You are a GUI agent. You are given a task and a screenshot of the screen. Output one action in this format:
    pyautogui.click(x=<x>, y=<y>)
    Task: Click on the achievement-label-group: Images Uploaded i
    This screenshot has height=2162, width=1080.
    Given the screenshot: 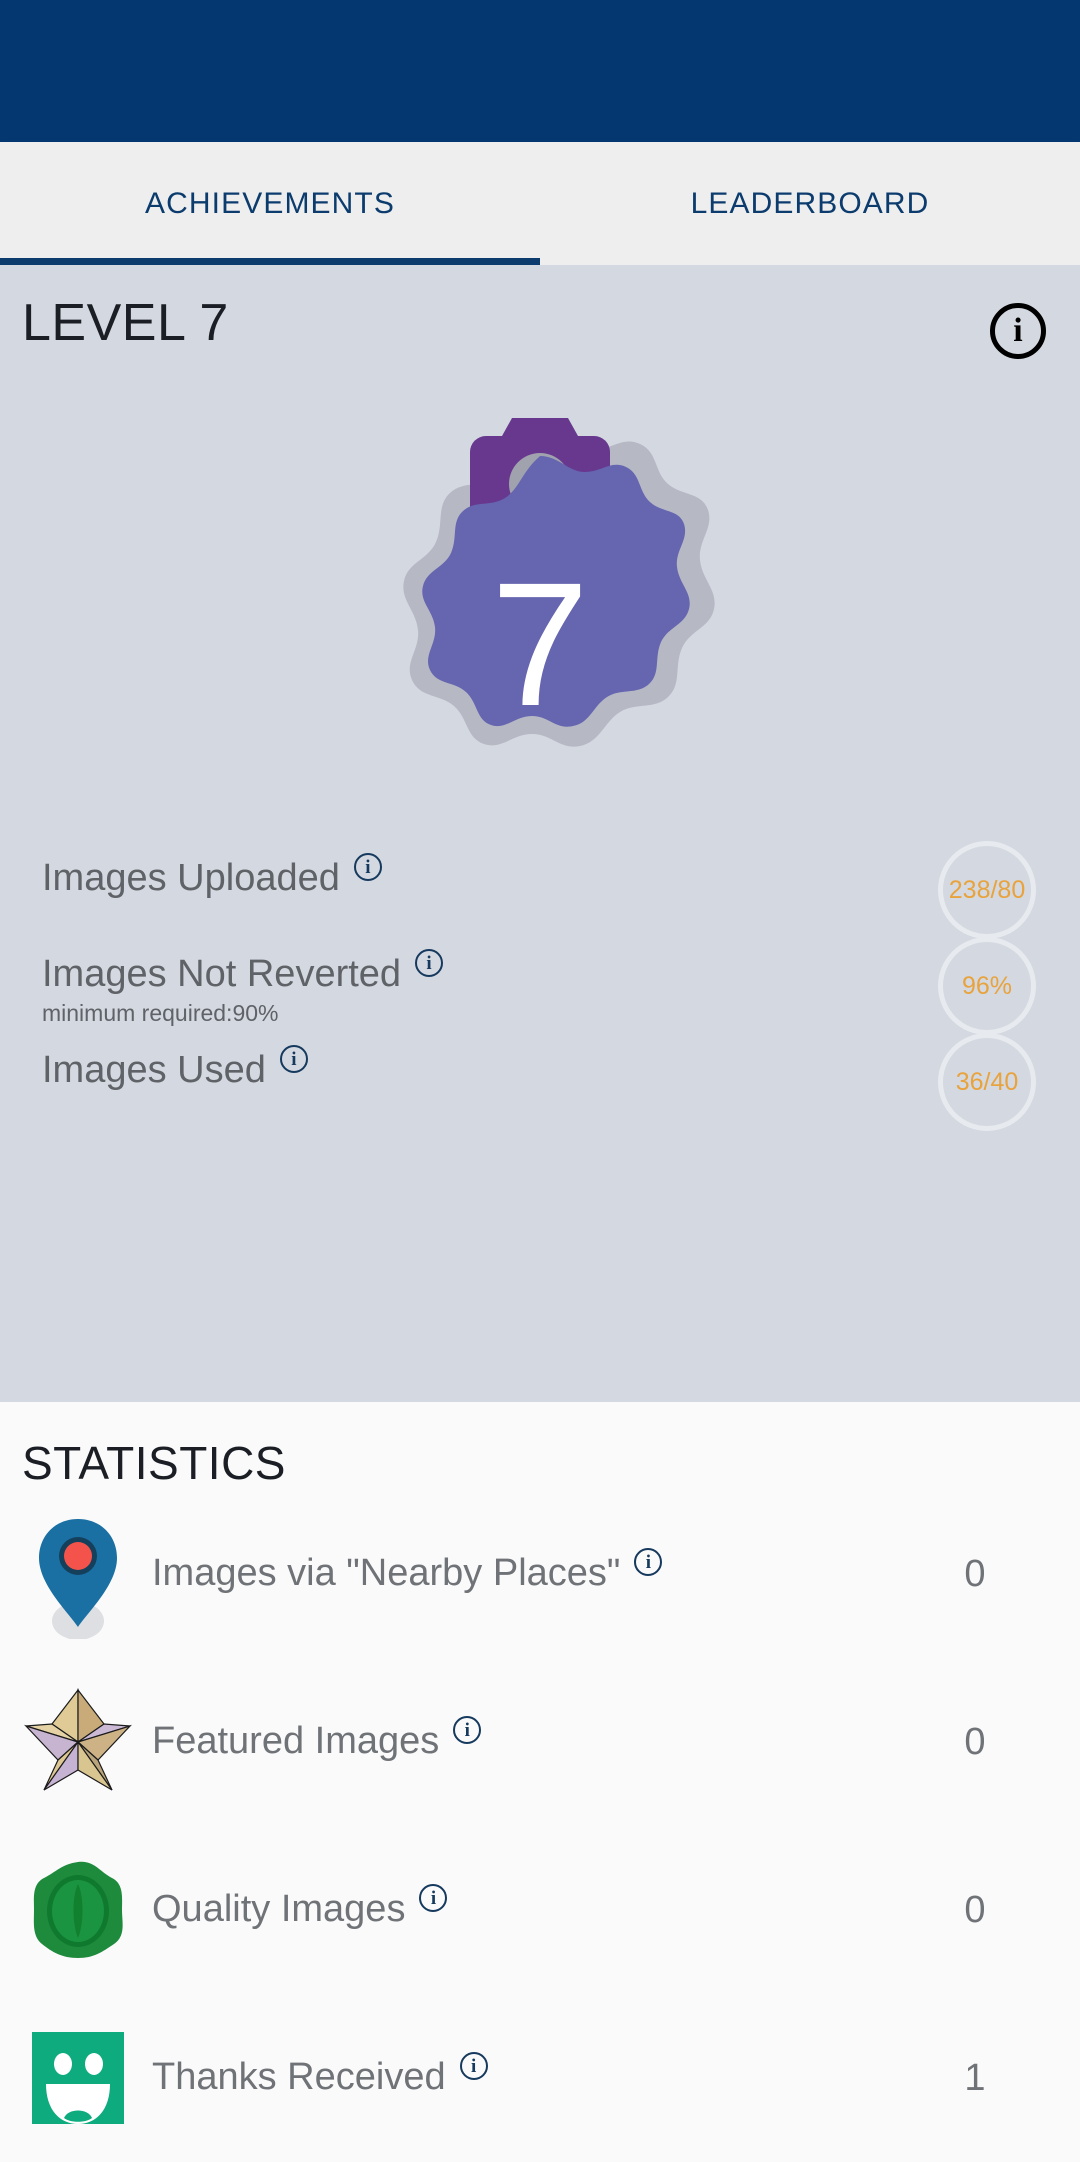 What is the action you would take?
    pyautogui.click(x=490, y=876)
    